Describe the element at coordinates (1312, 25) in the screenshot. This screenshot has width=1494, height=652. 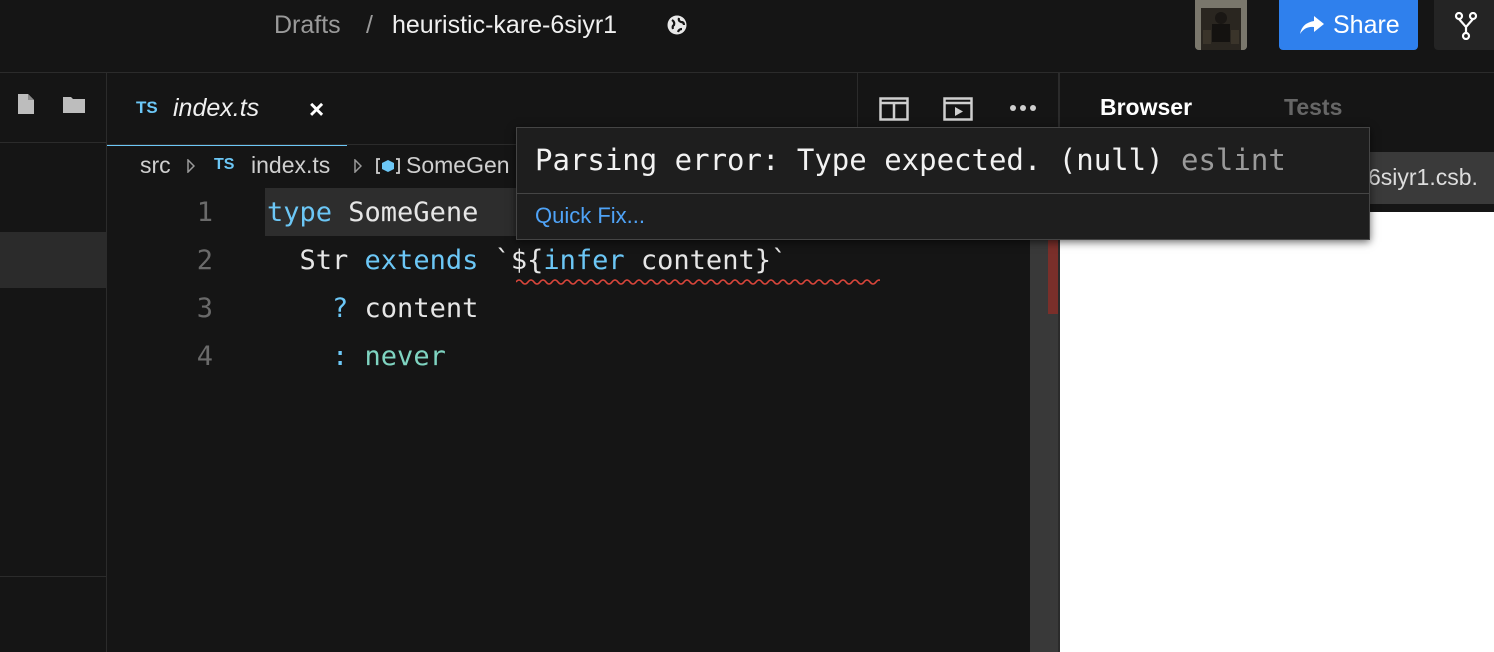
I see `share-arrow-icon` at that location.